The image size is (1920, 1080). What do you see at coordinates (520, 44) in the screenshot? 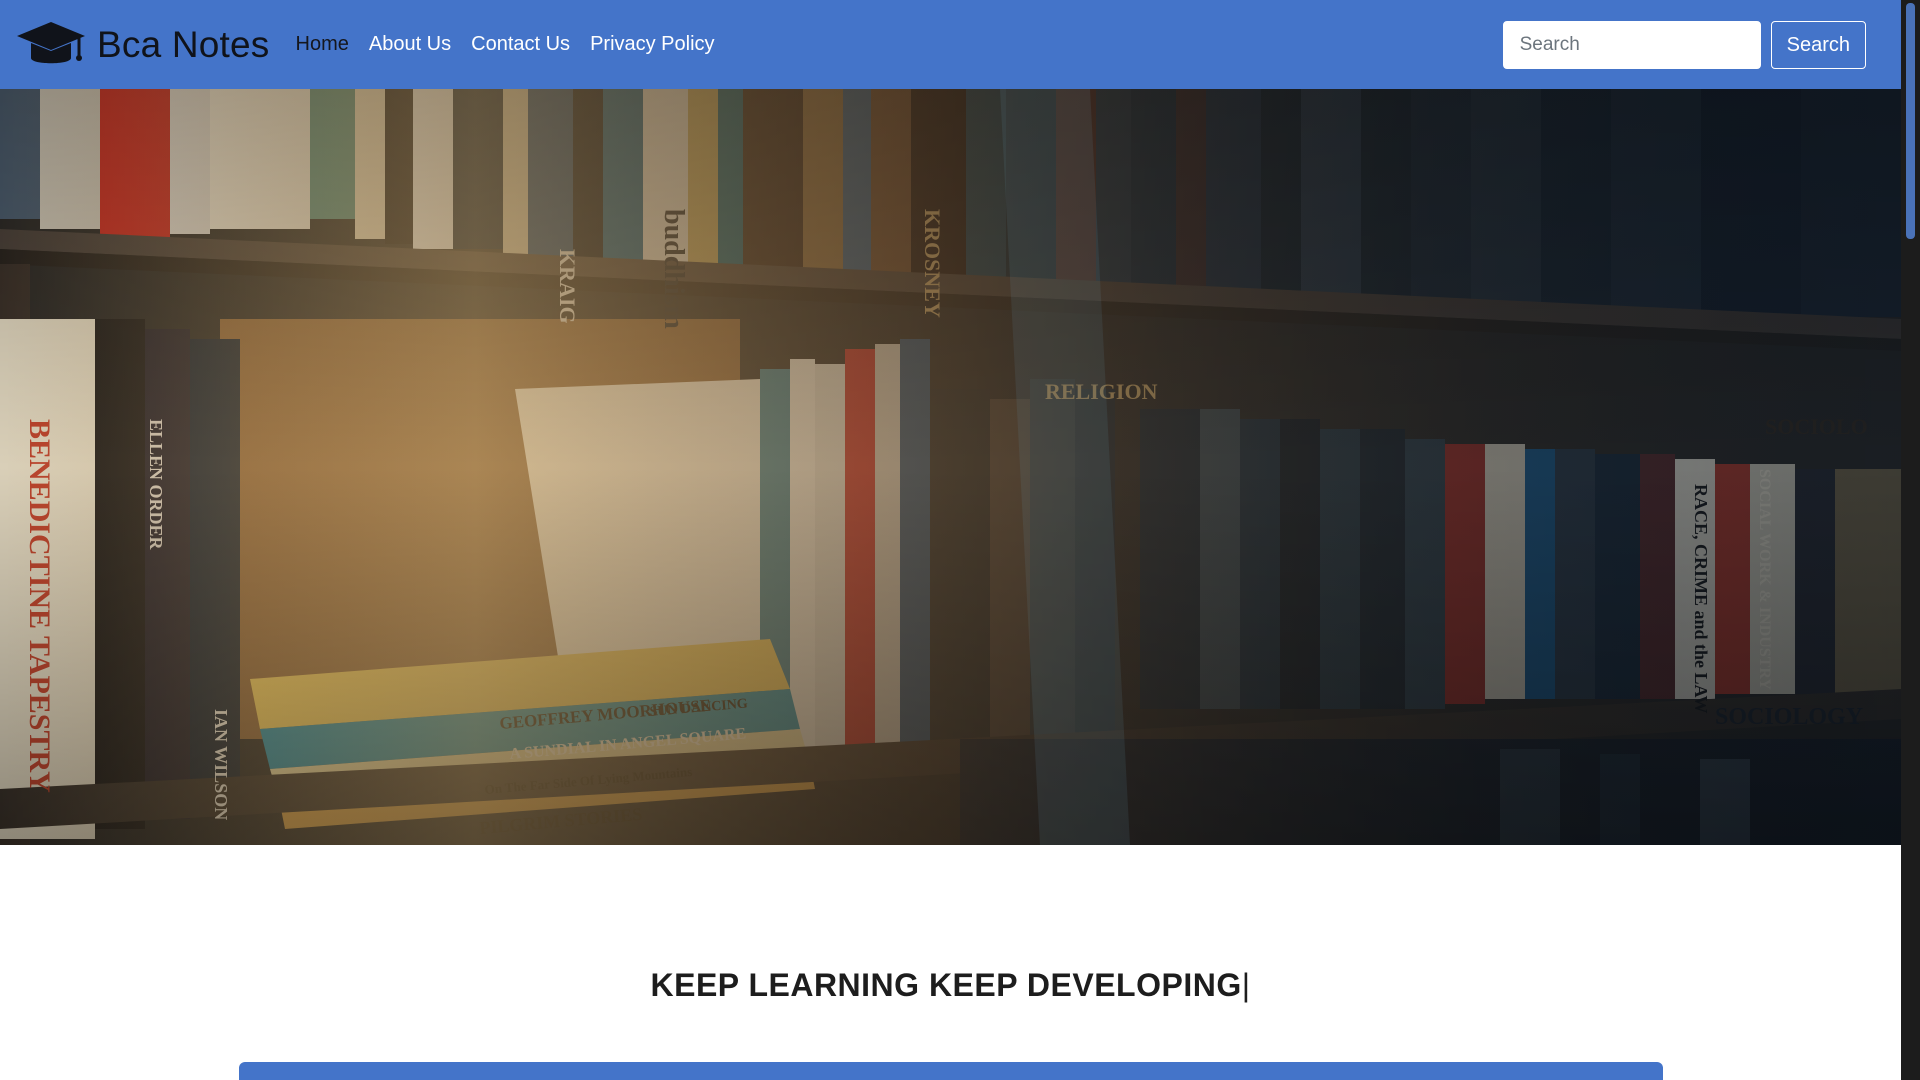
I see `nav-link-contact-us: Contact Us` at bounding box center [520, 44].